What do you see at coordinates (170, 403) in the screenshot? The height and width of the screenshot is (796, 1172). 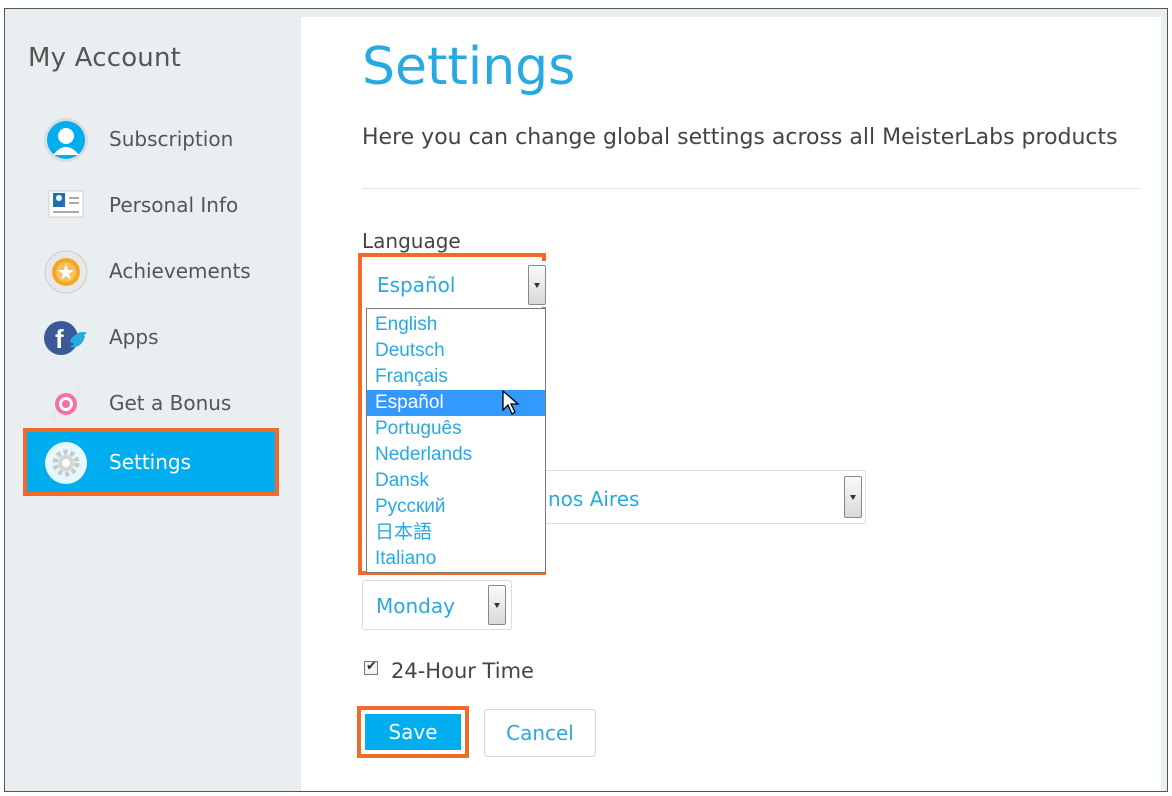 I see `sidebar-item-label: Get a Bonus` at bounding box center [170, 403].